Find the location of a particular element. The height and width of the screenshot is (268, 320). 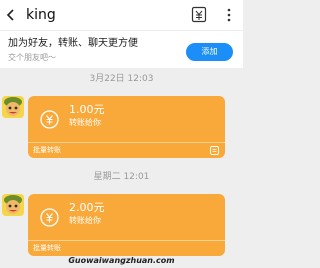

transfer-card: 2.00元 转账给你 批量转账 is located at coordinates (126, 225).